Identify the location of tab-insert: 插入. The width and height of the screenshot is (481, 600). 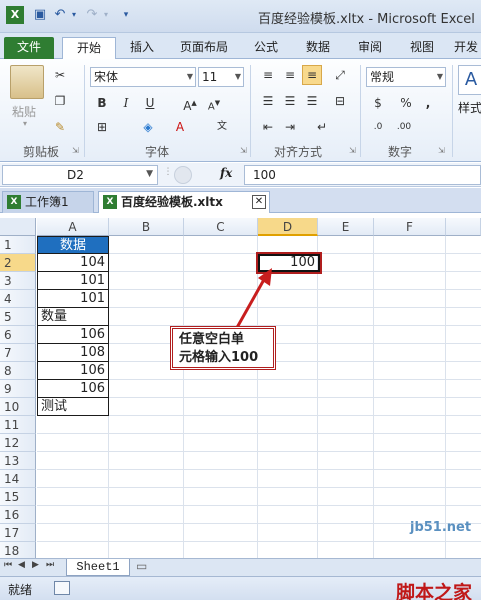
(142, 48).